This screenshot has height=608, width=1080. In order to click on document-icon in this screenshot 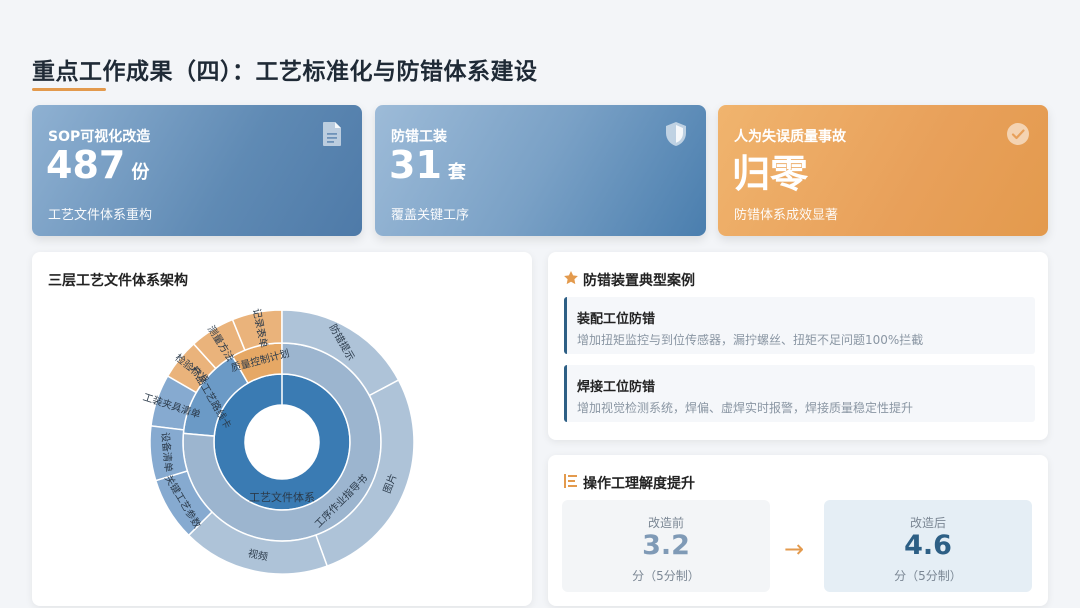, I will do `click(332, 134)`.